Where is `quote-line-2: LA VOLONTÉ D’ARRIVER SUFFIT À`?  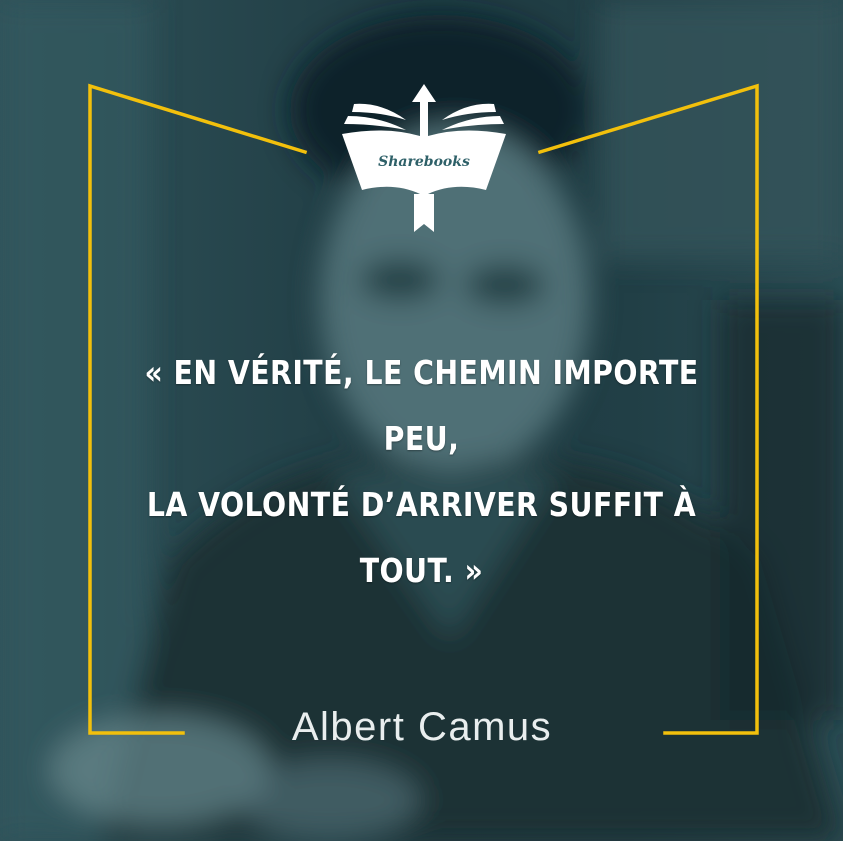 quote-line-2: LA VOLONTÉ D’ARRIVER SUFFIT À is located at coordinates (421, 504).